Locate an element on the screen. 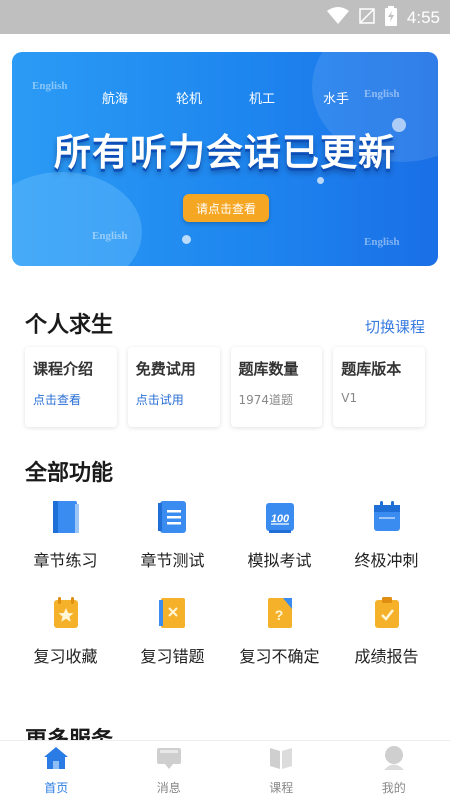 The width and height of the screenshot is (450, 800). svg-text: 100 is located at coordinates (279, 519).